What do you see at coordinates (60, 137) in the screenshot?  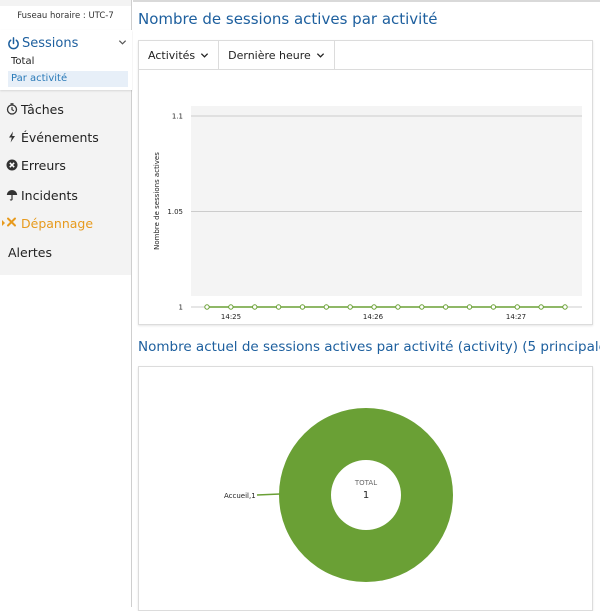 I see `sidebar-item-label: Événements` at bounding box center [60, 137].